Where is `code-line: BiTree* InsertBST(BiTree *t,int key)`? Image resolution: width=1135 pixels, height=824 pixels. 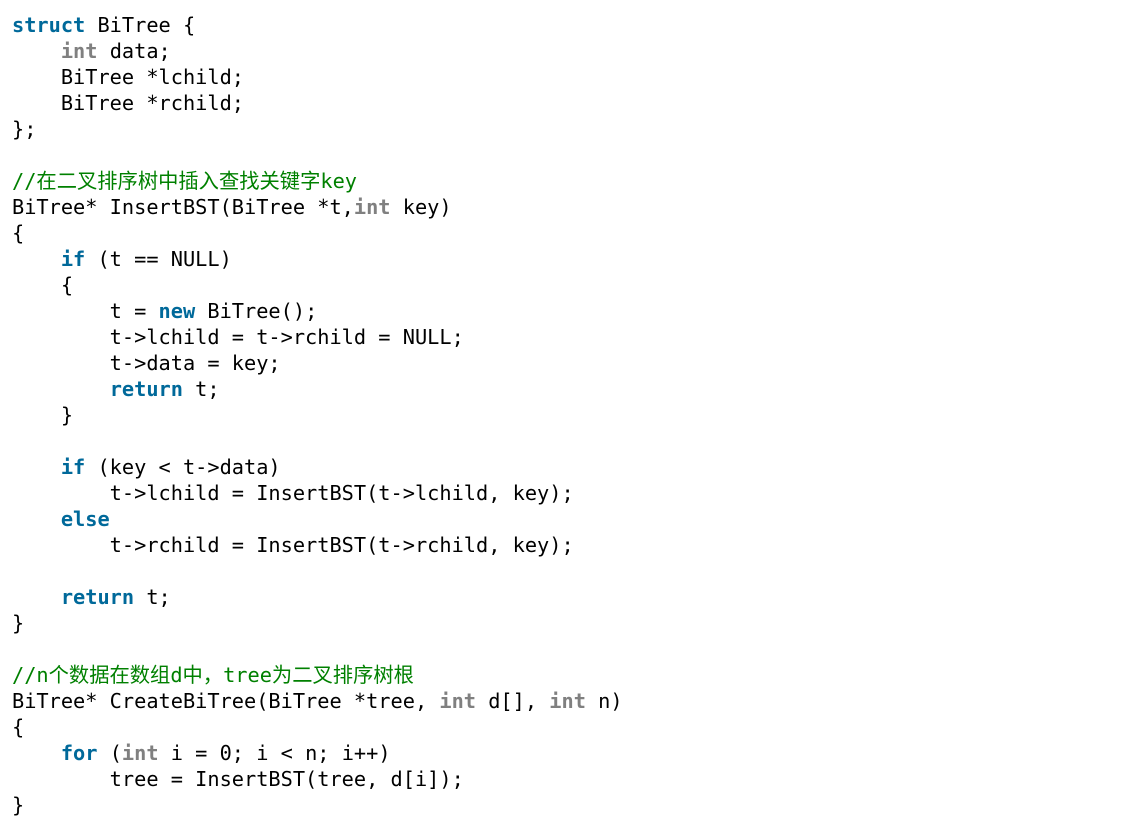
code-line: BiTree* InsertBST(BiTree *t,int key) is located at coordinates (232, 207).